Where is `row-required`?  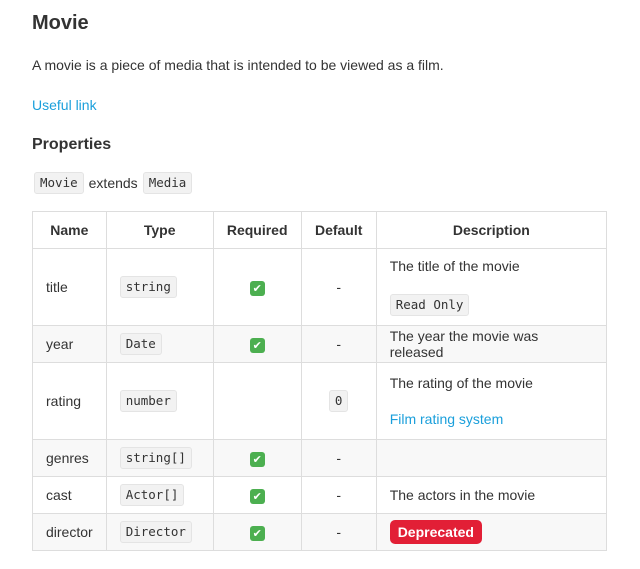 row-required is located at coordinates (257, 401).